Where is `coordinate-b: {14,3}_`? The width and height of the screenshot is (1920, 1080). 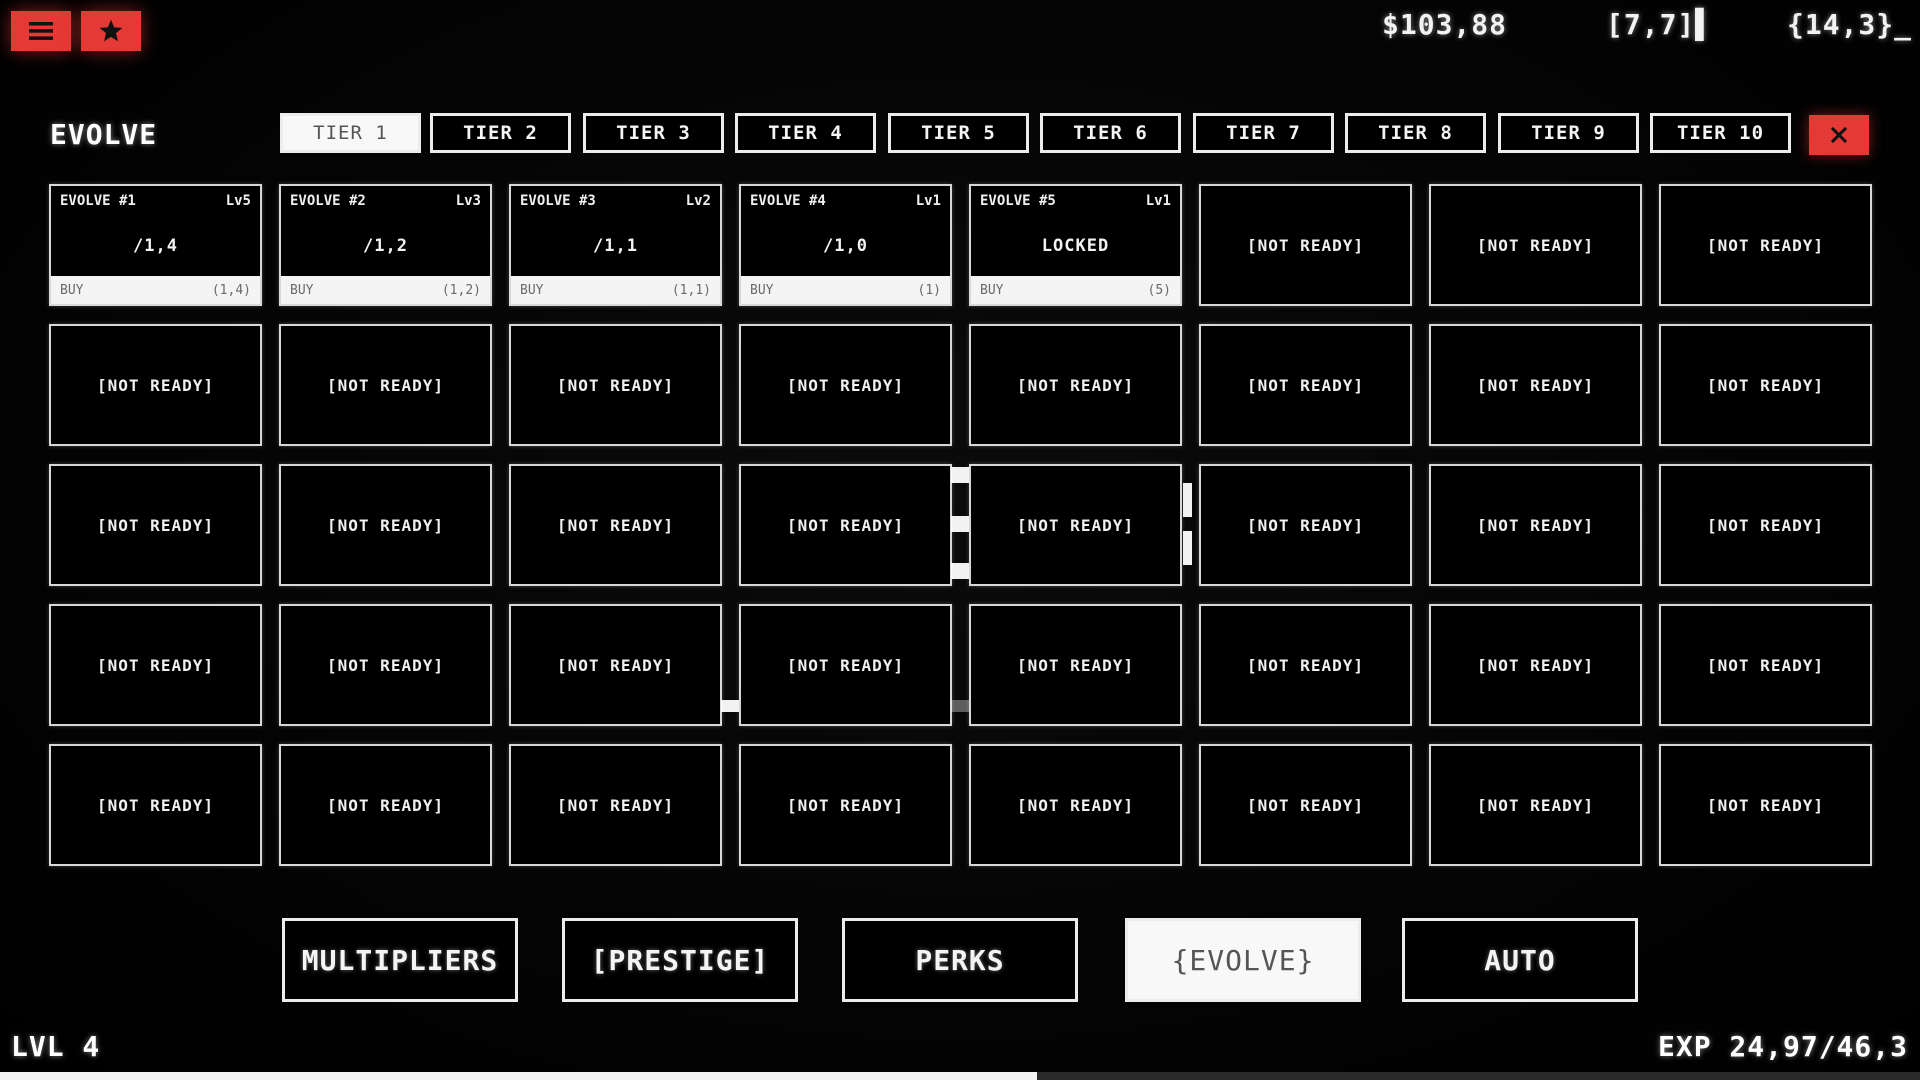 coordinate-b: {14,3}_ is located at coordinates (1850, 24).